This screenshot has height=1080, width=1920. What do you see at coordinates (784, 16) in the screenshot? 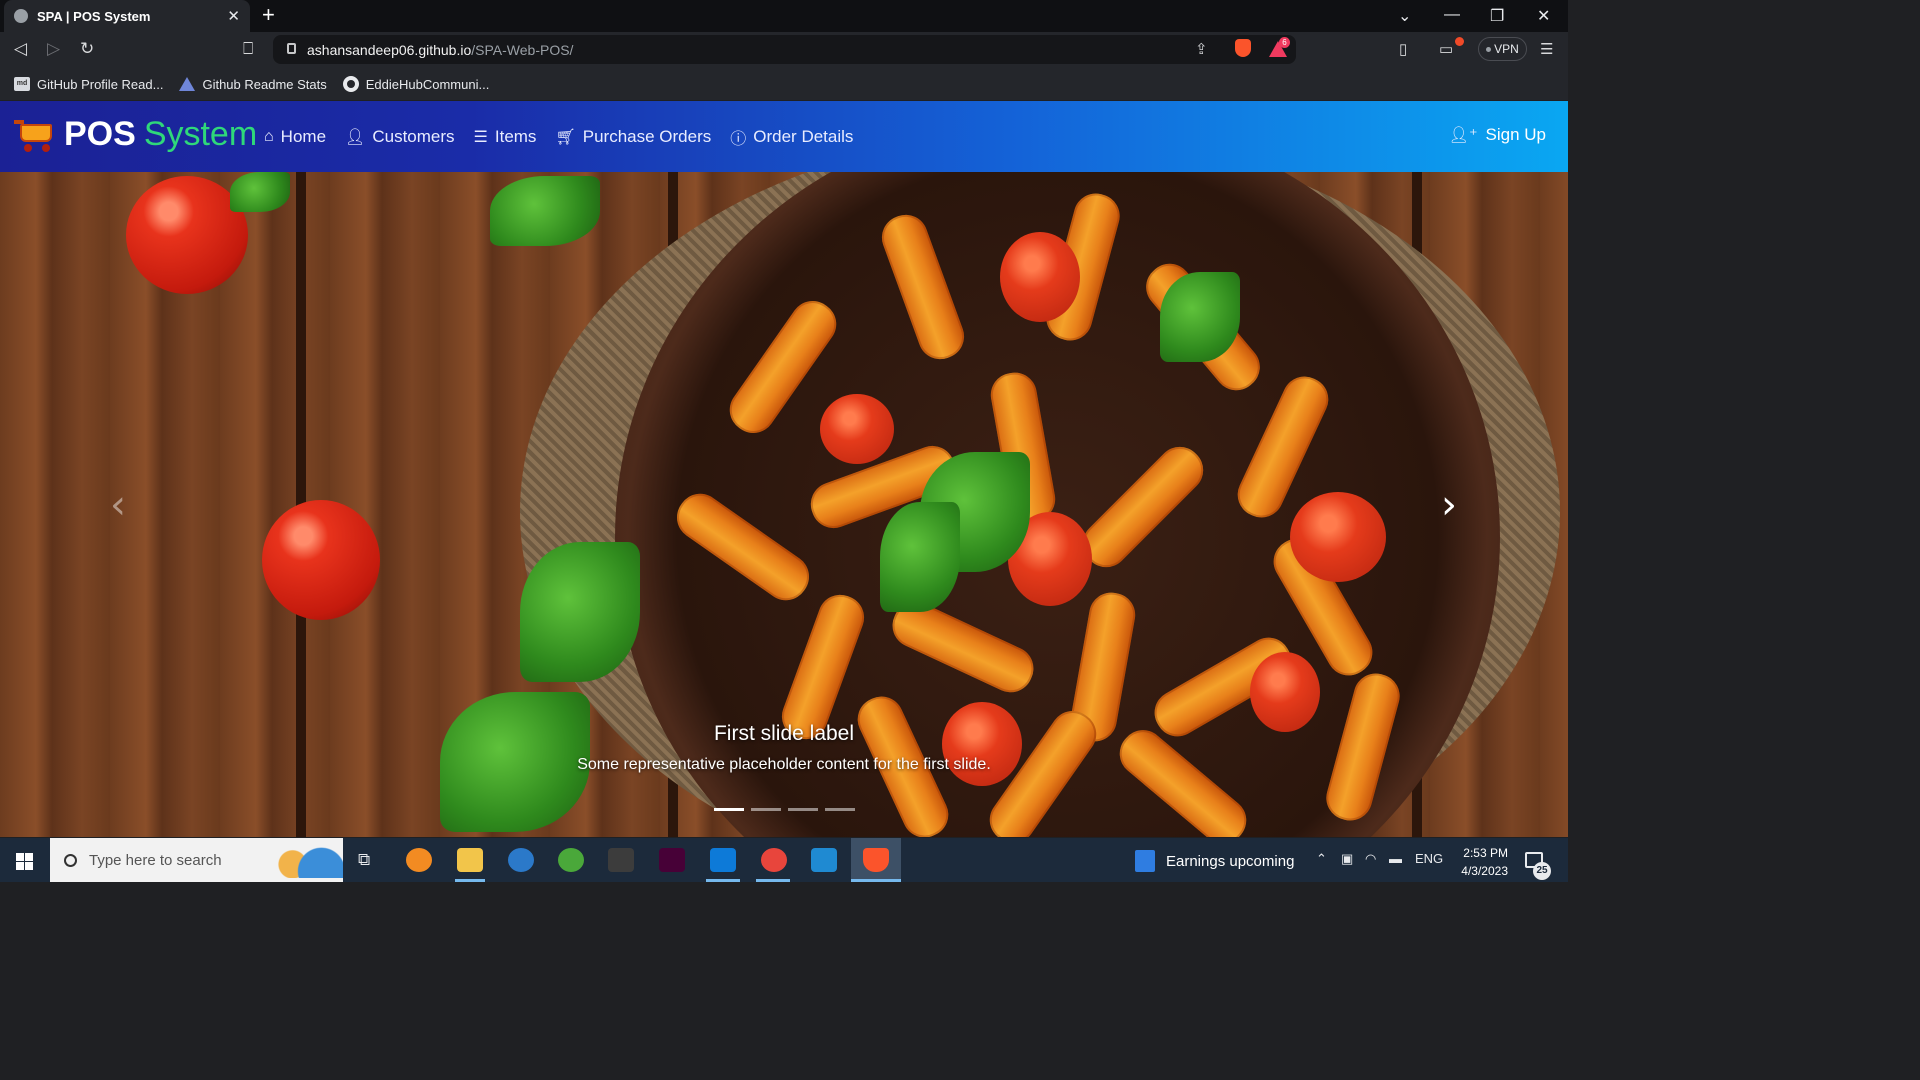
I see `browser-tab-strip: SPA | POS System ✕ + ⌄ — ❐ ✕` at bounding box center [784, 16].